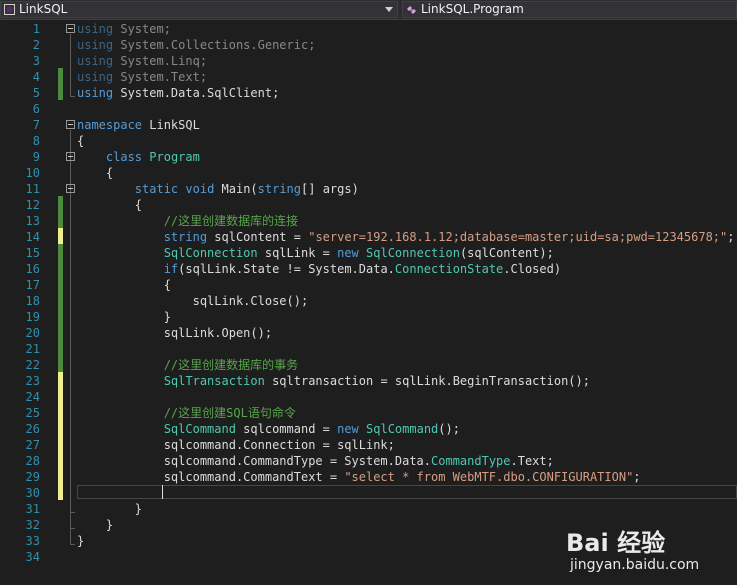 This screenshot has height=585, width=737. I want to click on line-number: 3, so click(36, 61).